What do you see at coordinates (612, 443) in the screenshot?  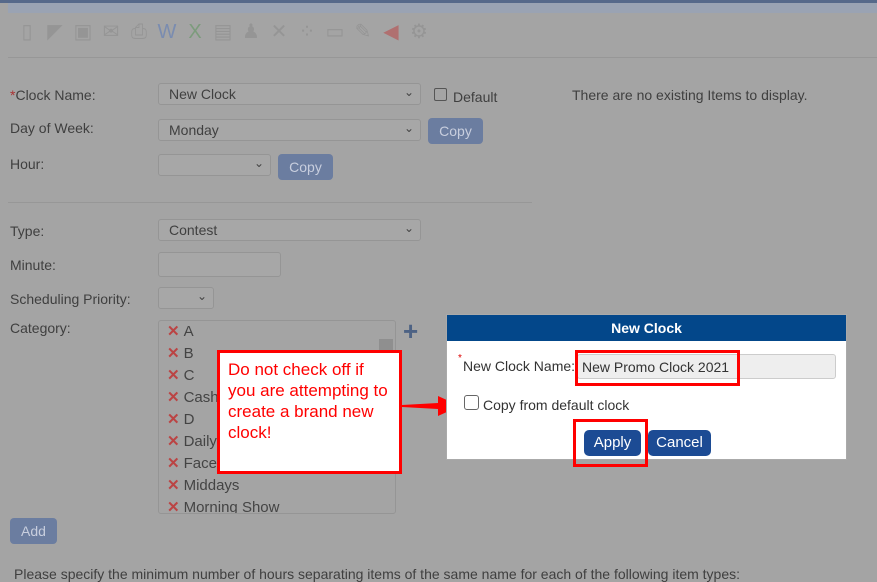 I see `apply-button: Apply` at bounding box center [612, 443].